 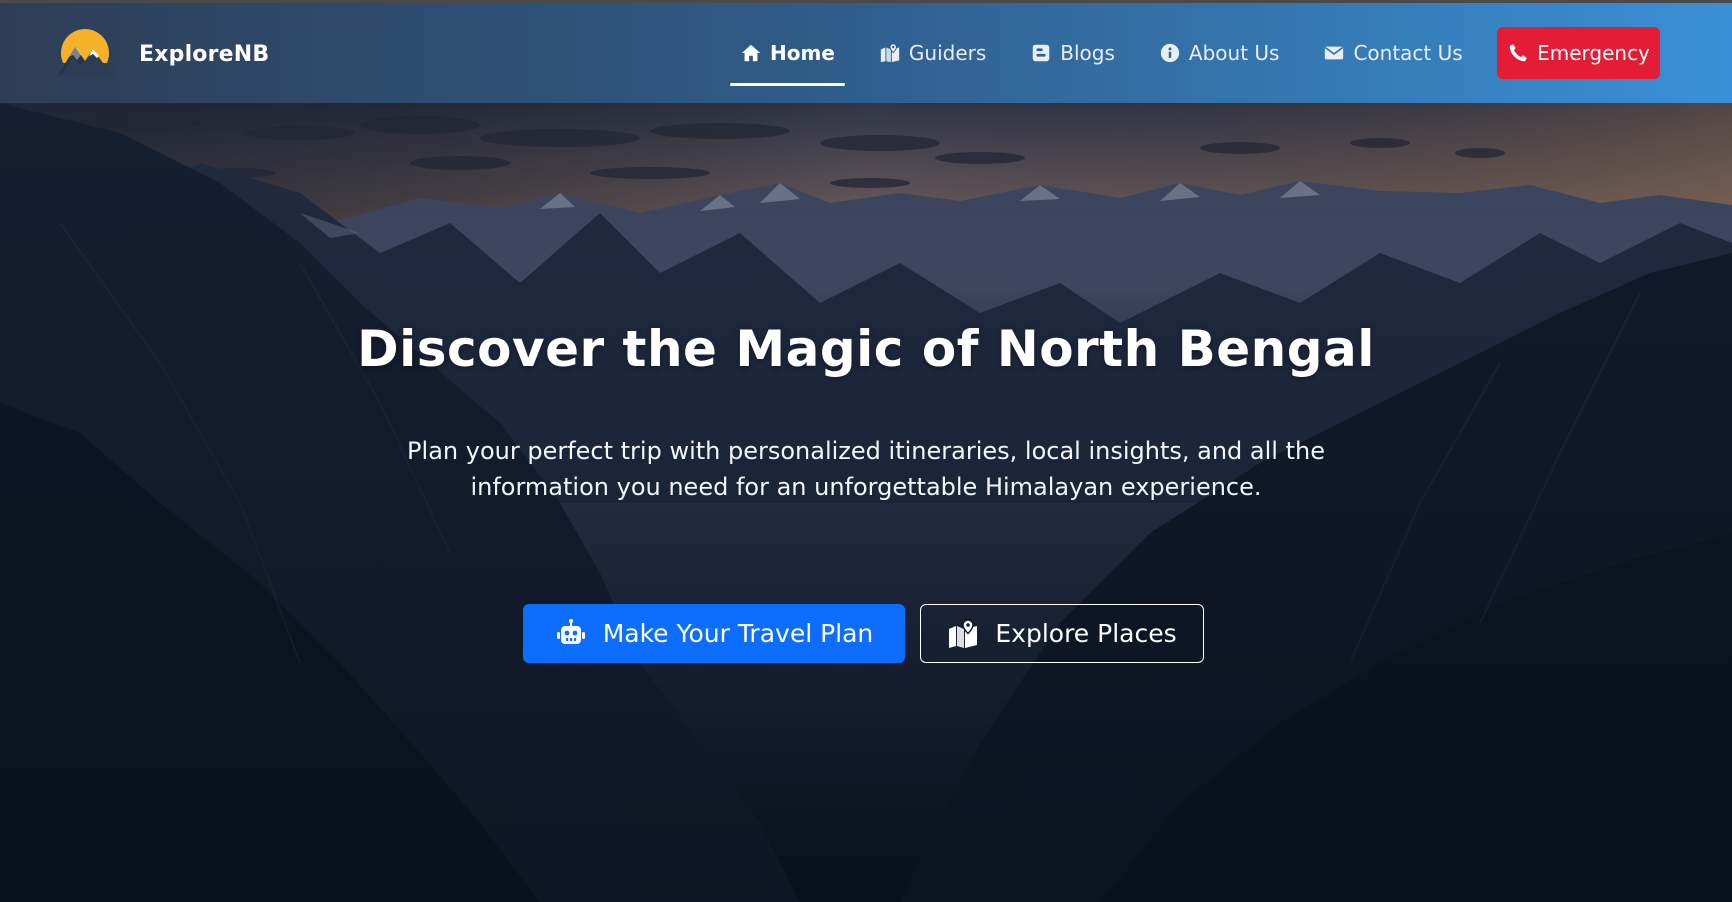 What do you see at coordinates (1334, 53) in the screenshot?
I see `envelope-icon` at bounding box center [1334, 53].